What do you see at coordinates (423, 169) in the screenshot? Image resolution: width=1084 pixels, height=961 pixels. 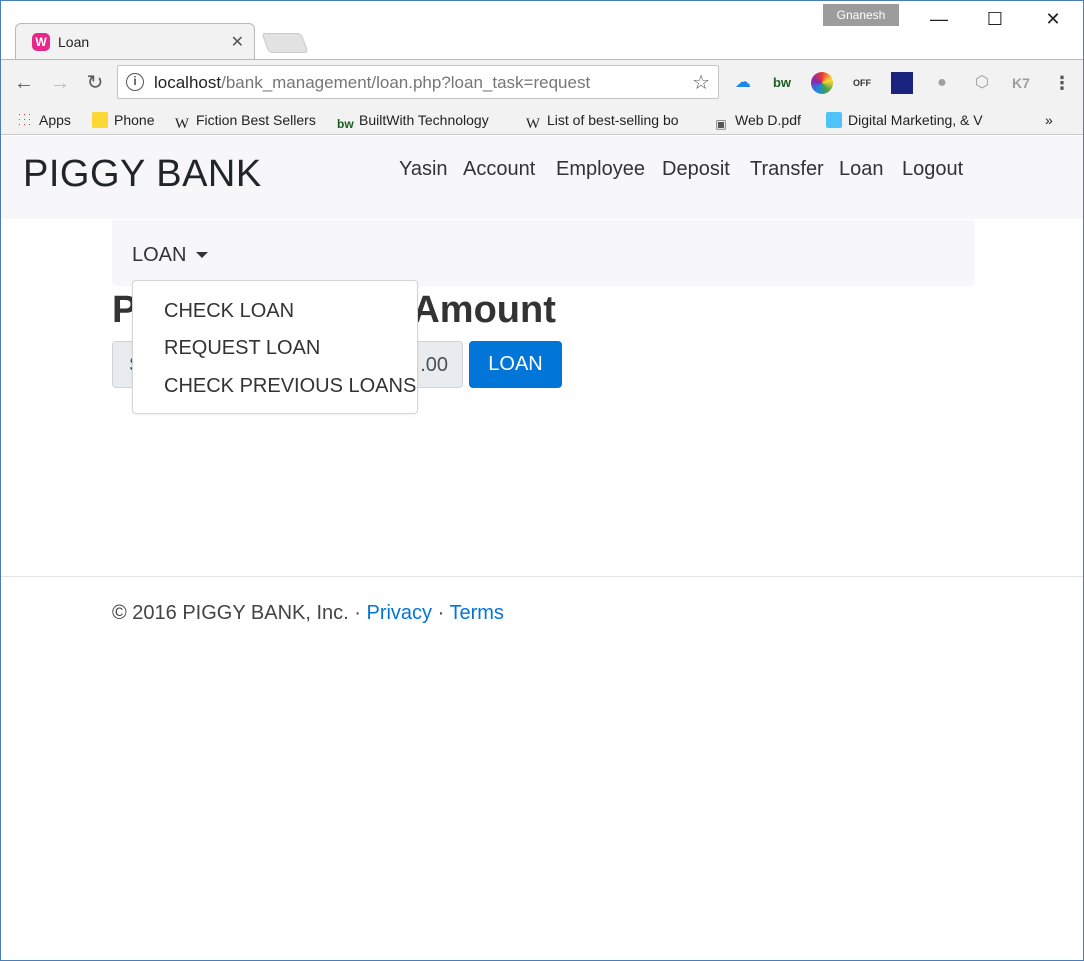 I see `nav-user: Yasin` at bounding box center [423, 169].